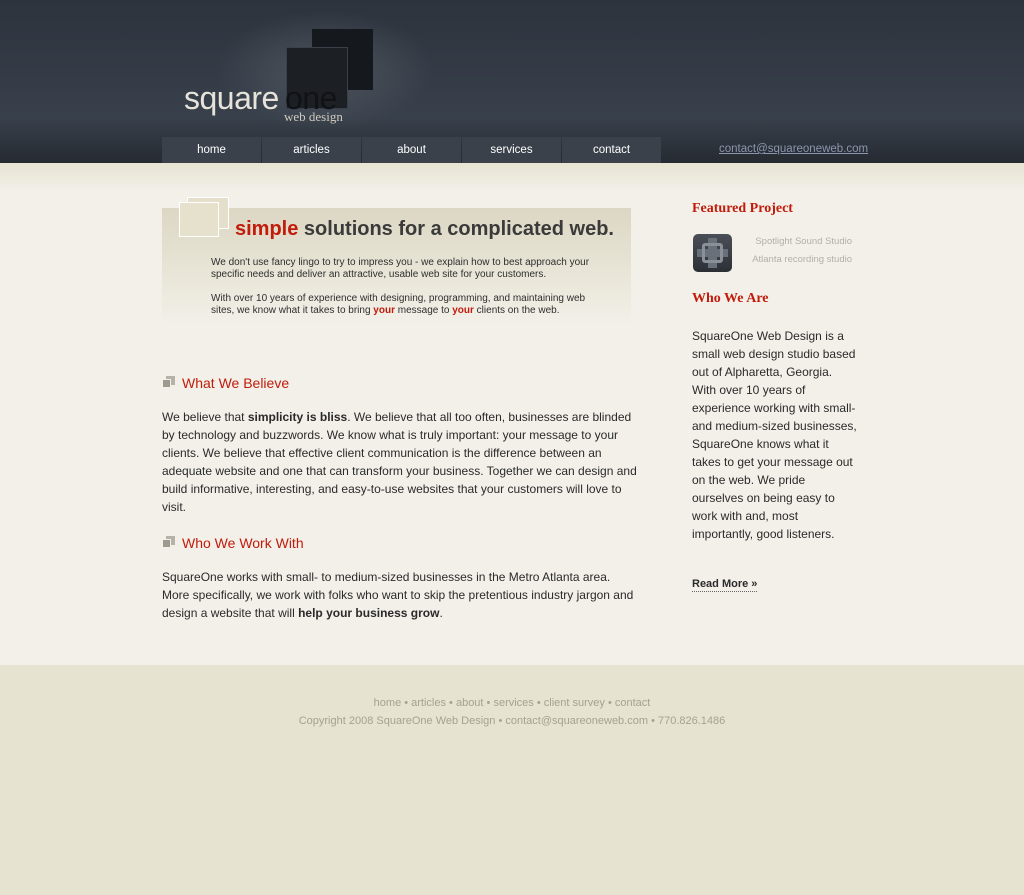 This screenshot has height=895, width=1024. What do you see at coordinates (802, 259) in the screenshot?
I see `featured-project-desc: Atlanta recording studio` at bounding box center [802, 259].